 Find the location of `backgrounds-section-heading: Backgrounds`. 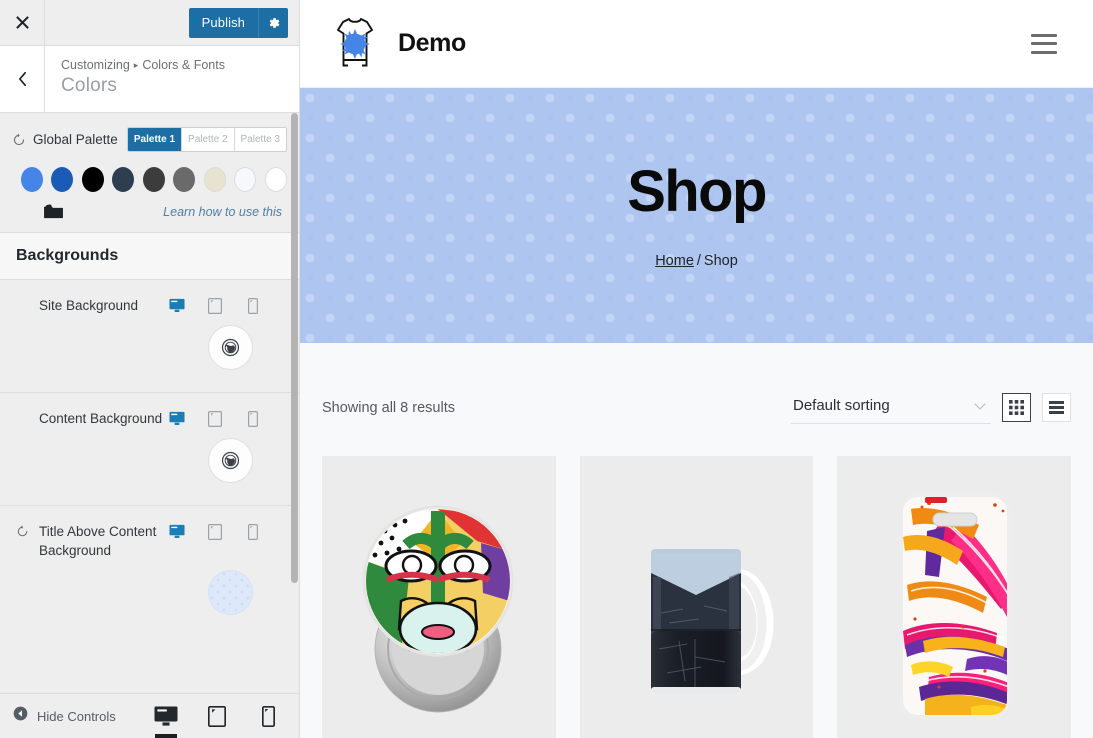

backgrounds-section-heading: Backgrounds is located at coordinates (149, 256).